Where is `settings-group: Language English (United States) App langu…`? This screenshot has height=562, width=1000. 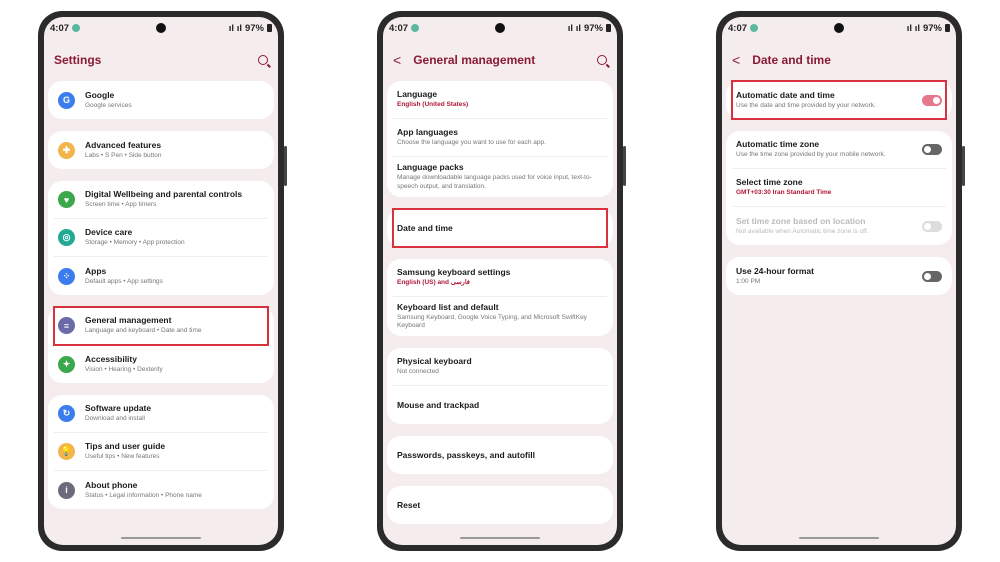
settings-group: Language English (United States) App langu… is located at coordinates (500, 139).